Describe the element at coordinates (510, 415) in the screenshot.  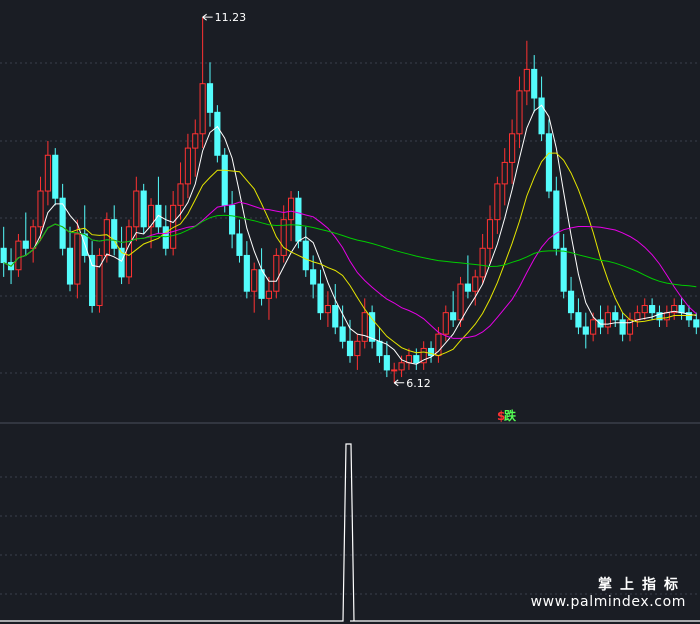
I see `signal-fall-label: 跌` at that location.